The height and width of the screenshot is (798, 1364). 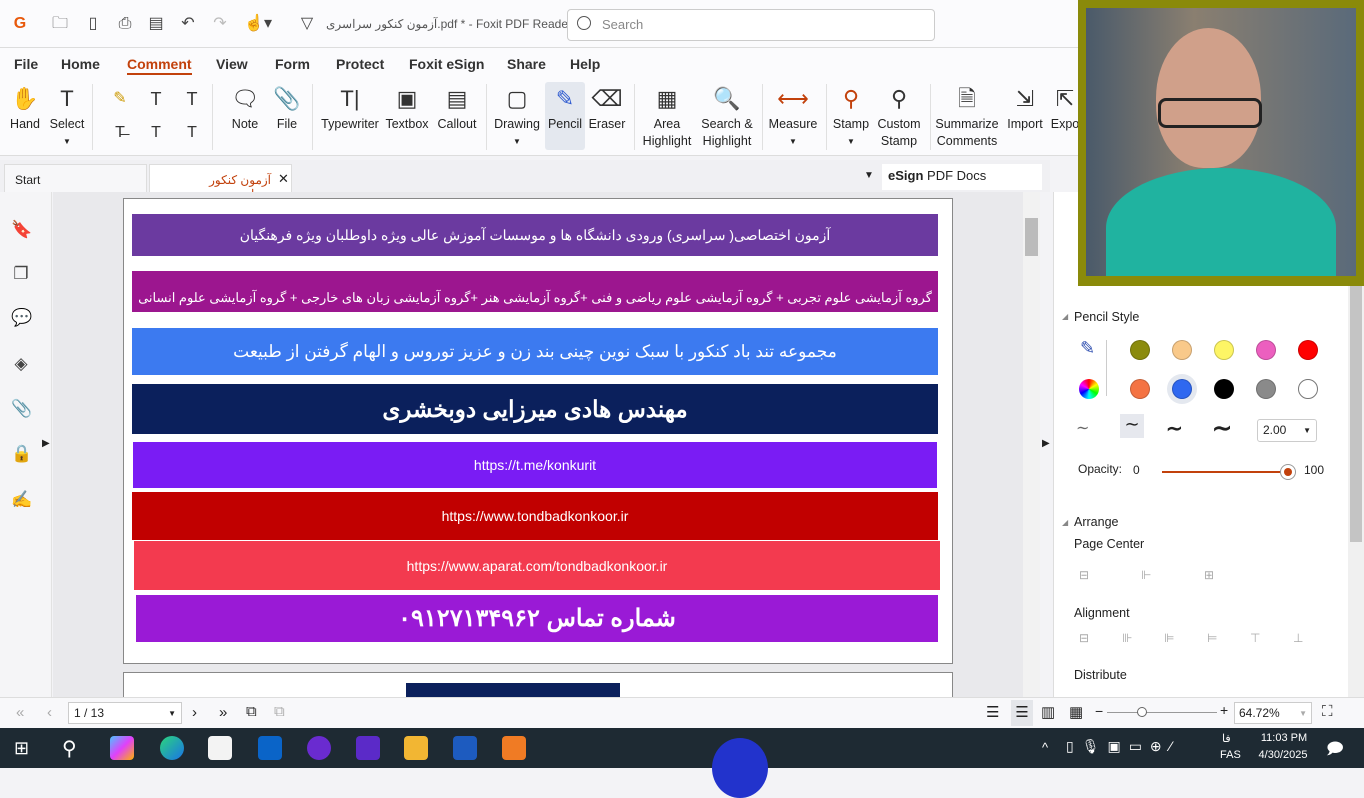 What do you see at coordinates (1212, 638) in the screenshot?
I see `align-right-icon: ⊨` at bounding box center [1212, 638].